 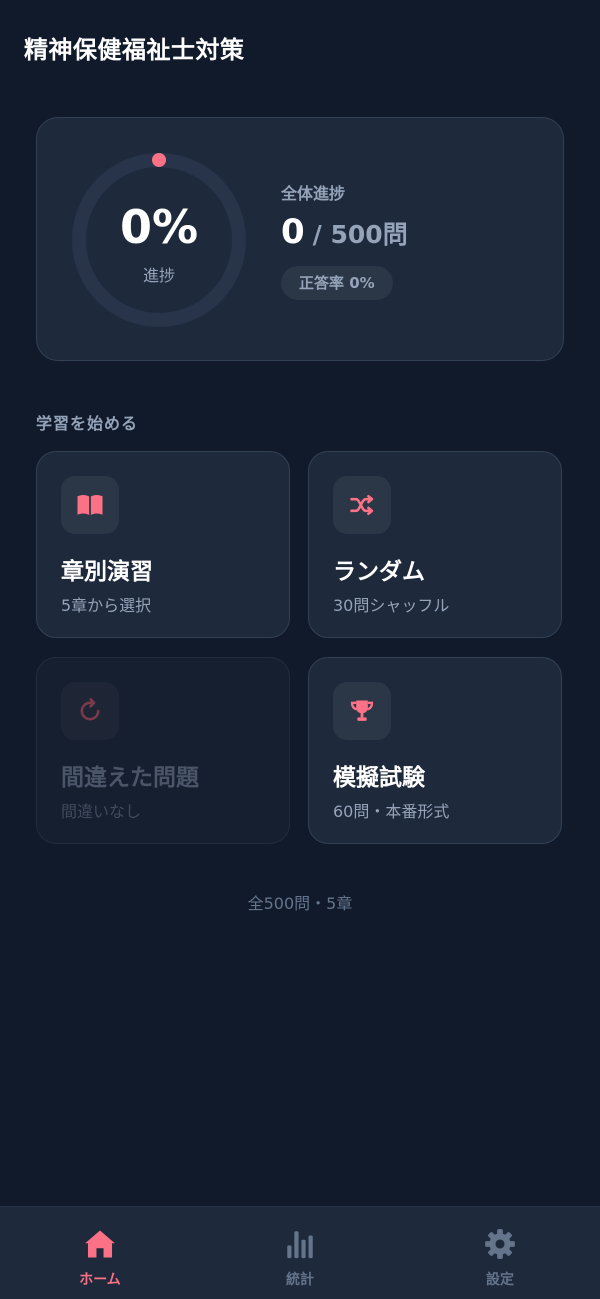 I want to click on book-icon, so click(x=90, y=505).